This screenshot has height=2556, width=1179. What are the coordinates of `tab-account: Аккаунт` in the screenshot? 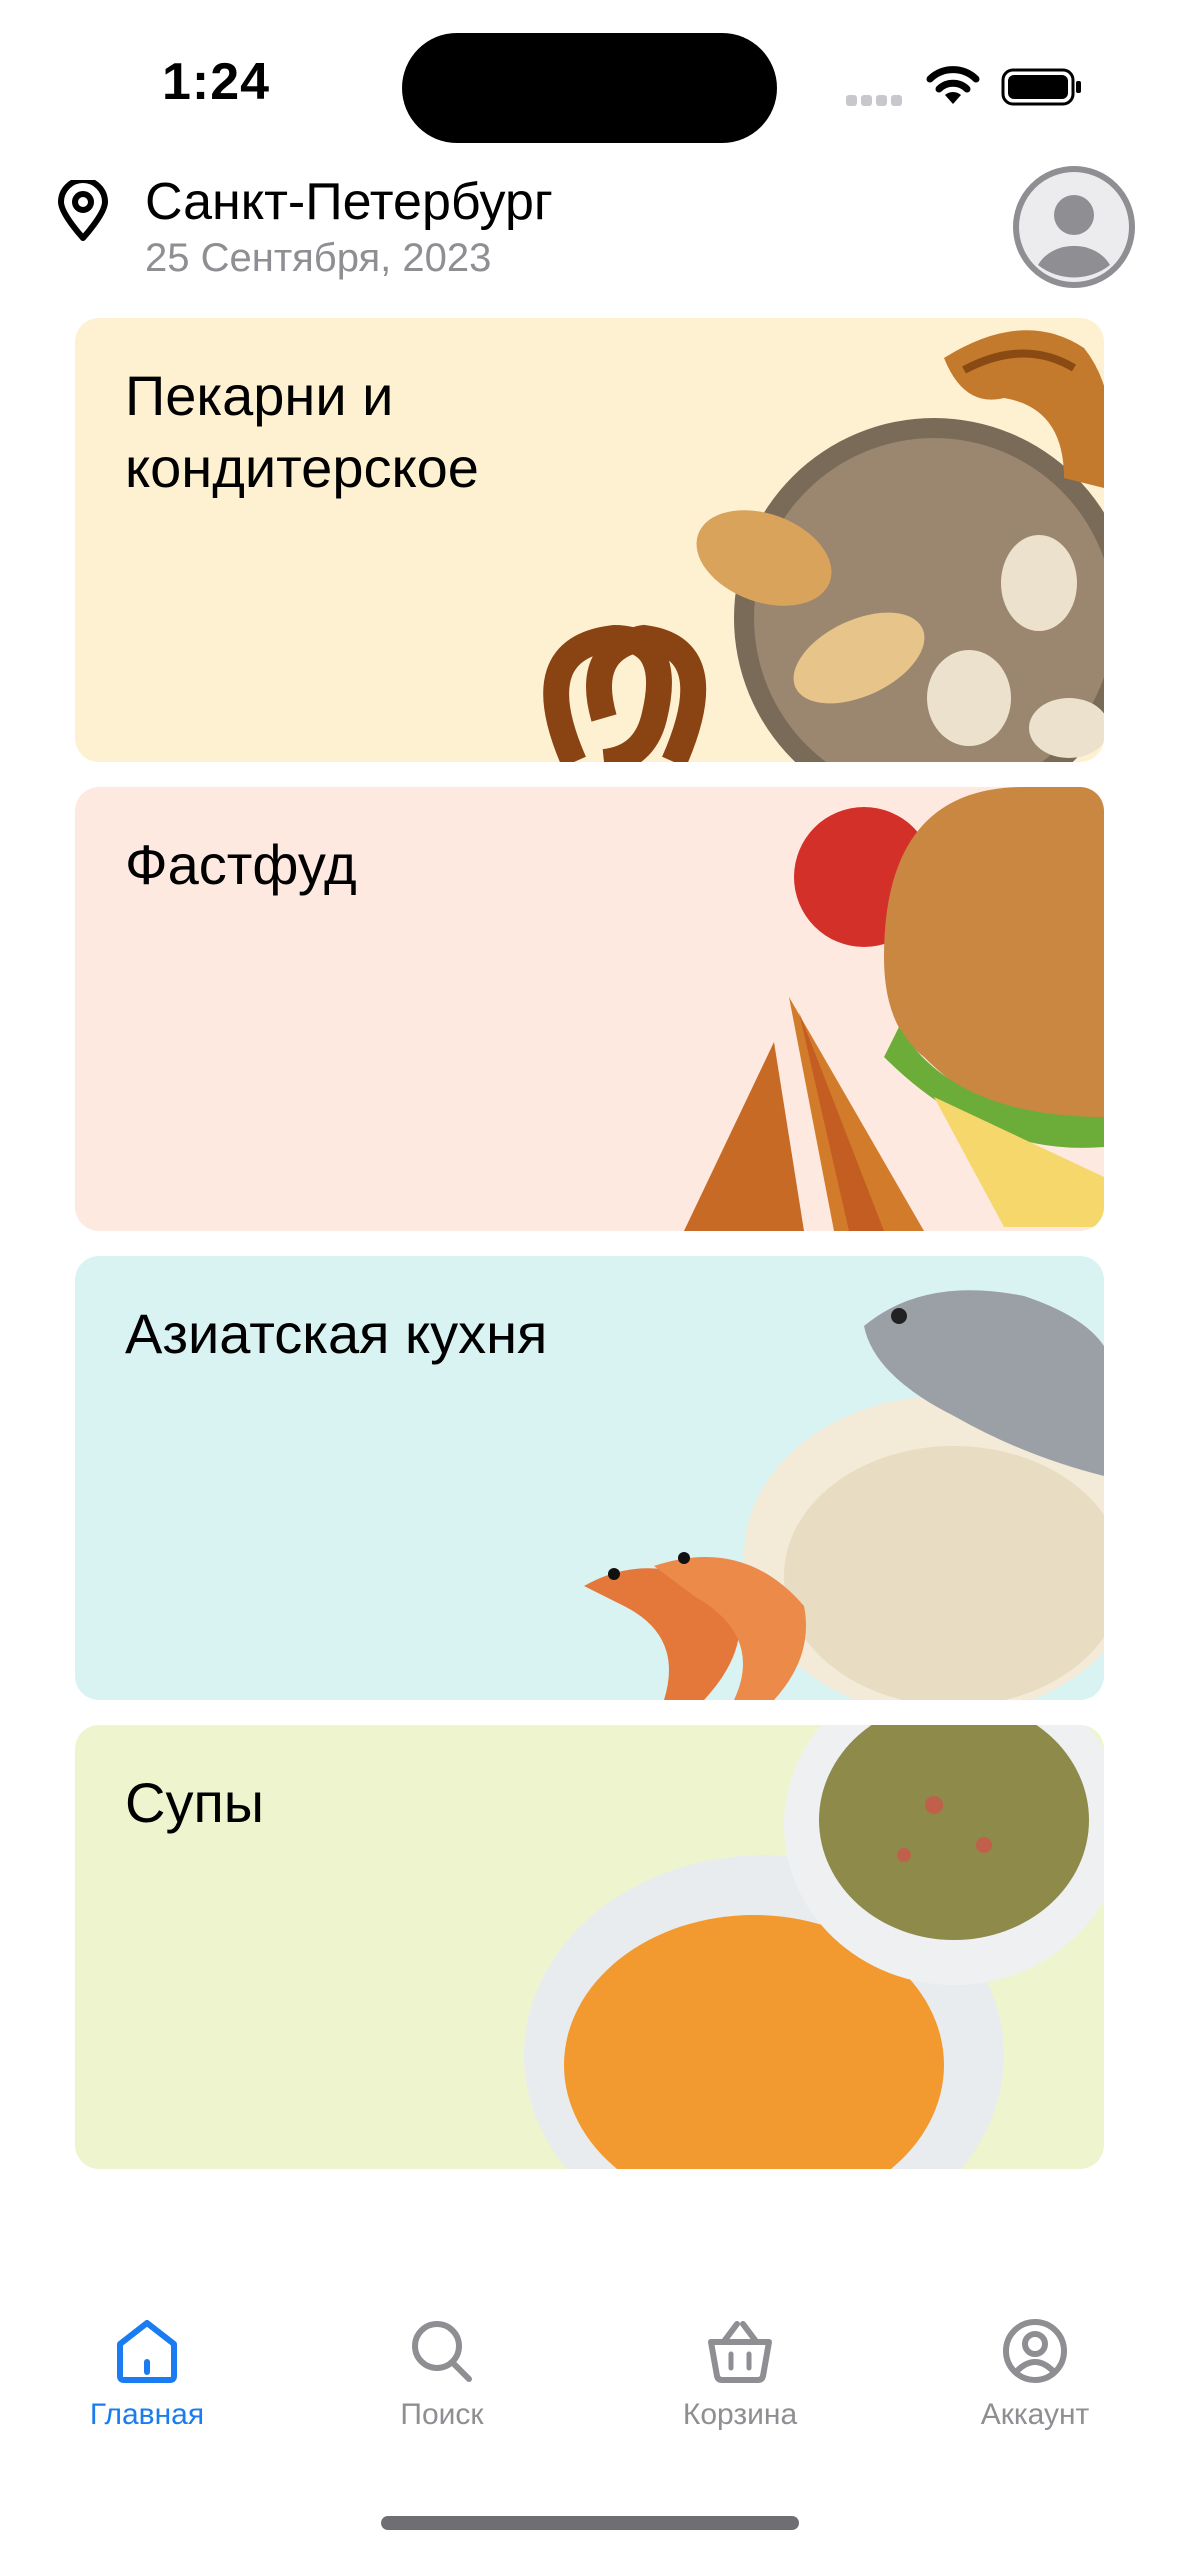 It's located at (1035, 2375).